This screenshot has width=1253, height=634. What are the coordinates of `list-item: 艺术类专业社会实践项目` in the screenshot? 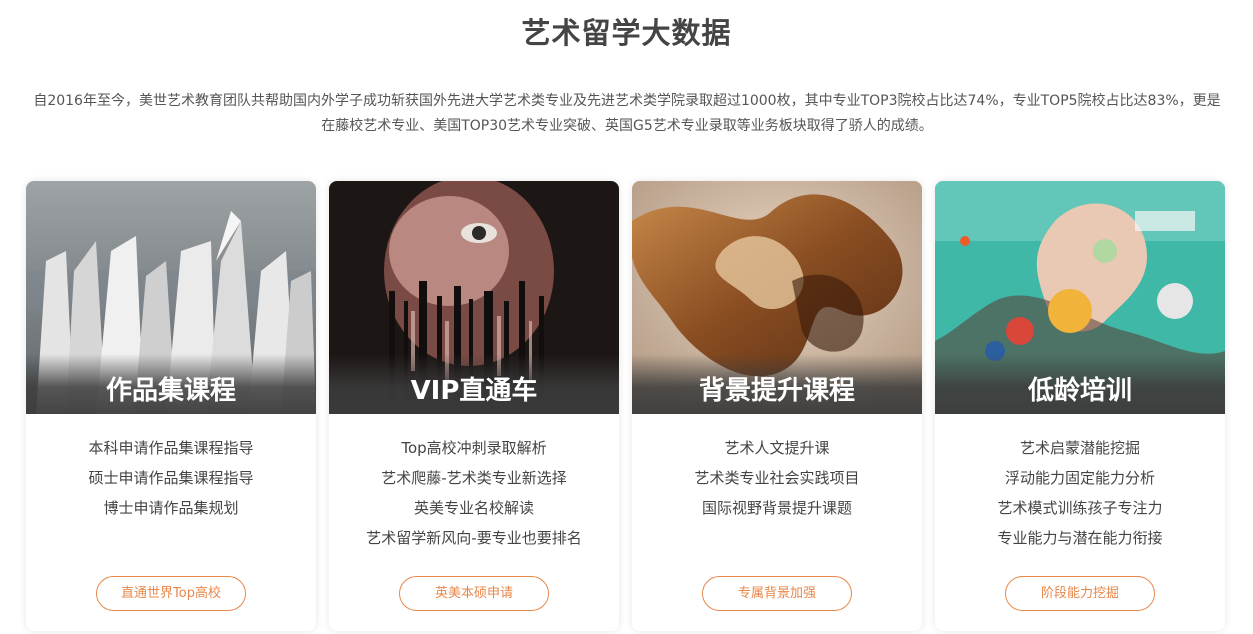 It's located at (777, 478).